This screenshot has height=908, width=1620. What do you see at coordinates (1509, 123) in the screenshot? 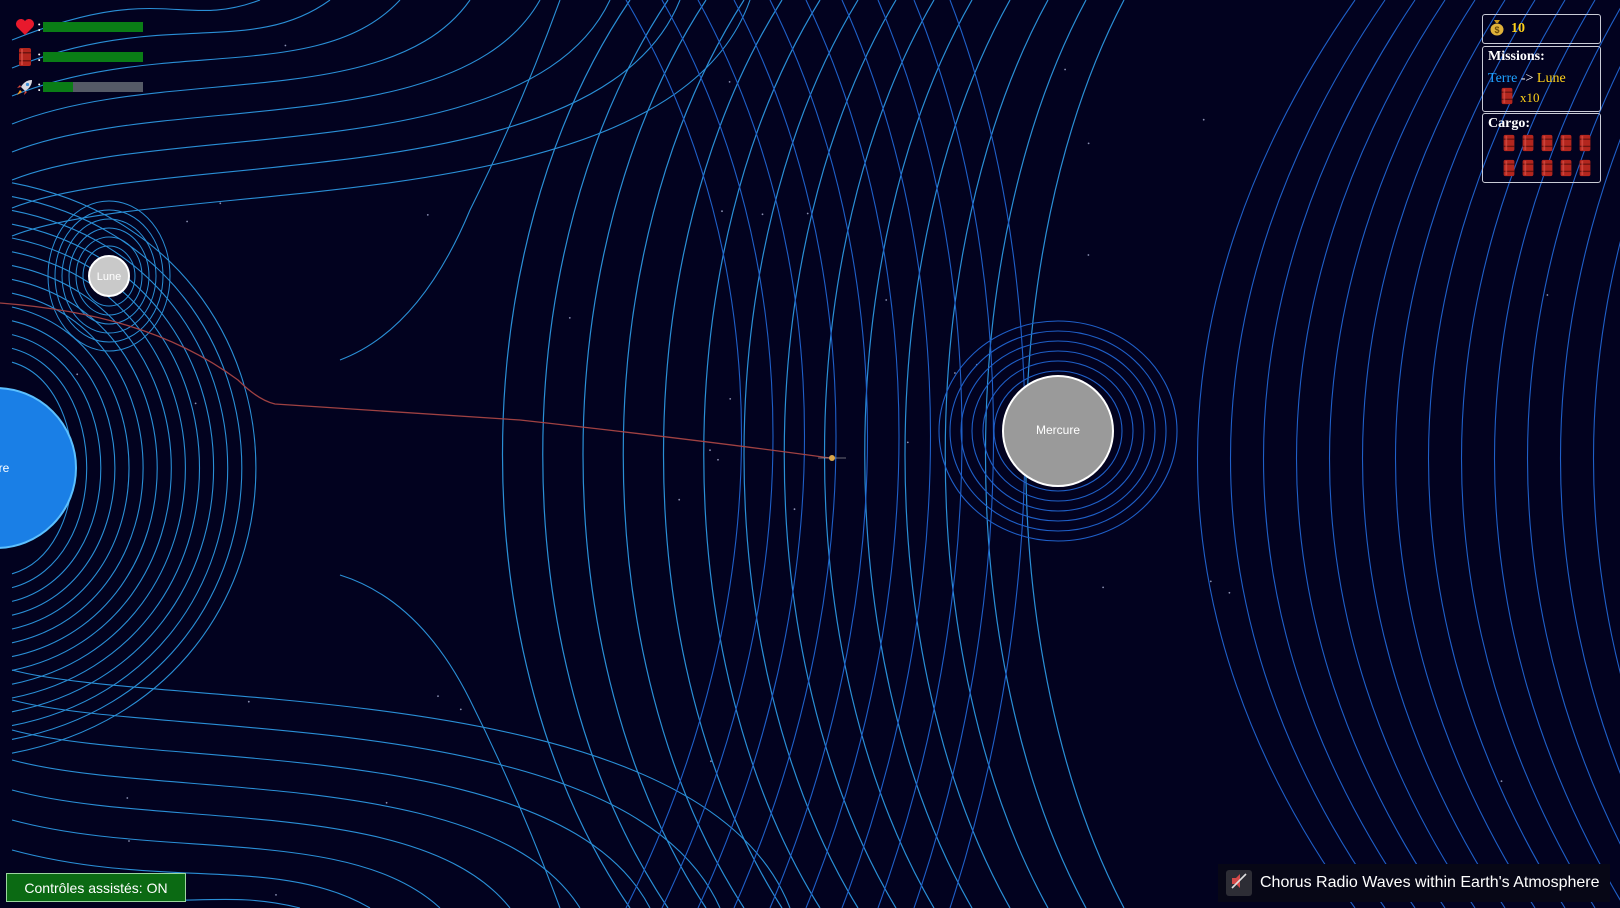
I see `cargo-title: Cargo:` at bounding box center [1509, 123].